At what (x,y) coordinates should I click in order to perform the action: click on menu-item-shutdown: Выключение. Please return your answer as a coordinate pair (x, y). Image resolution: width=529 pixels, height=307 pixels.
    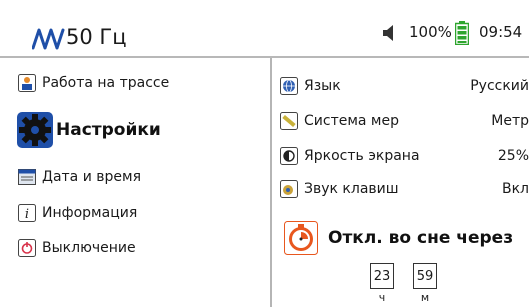
    Looking at the image, I should click on (77, 248).